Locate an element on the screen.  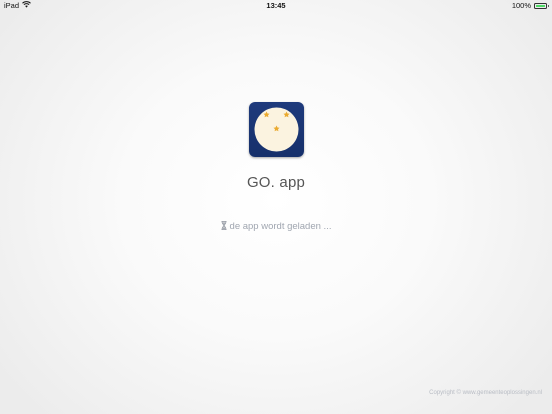
copyright-text: Copyright © www.gemeenteoplossingen.nl is located at coordinates (485, 393).